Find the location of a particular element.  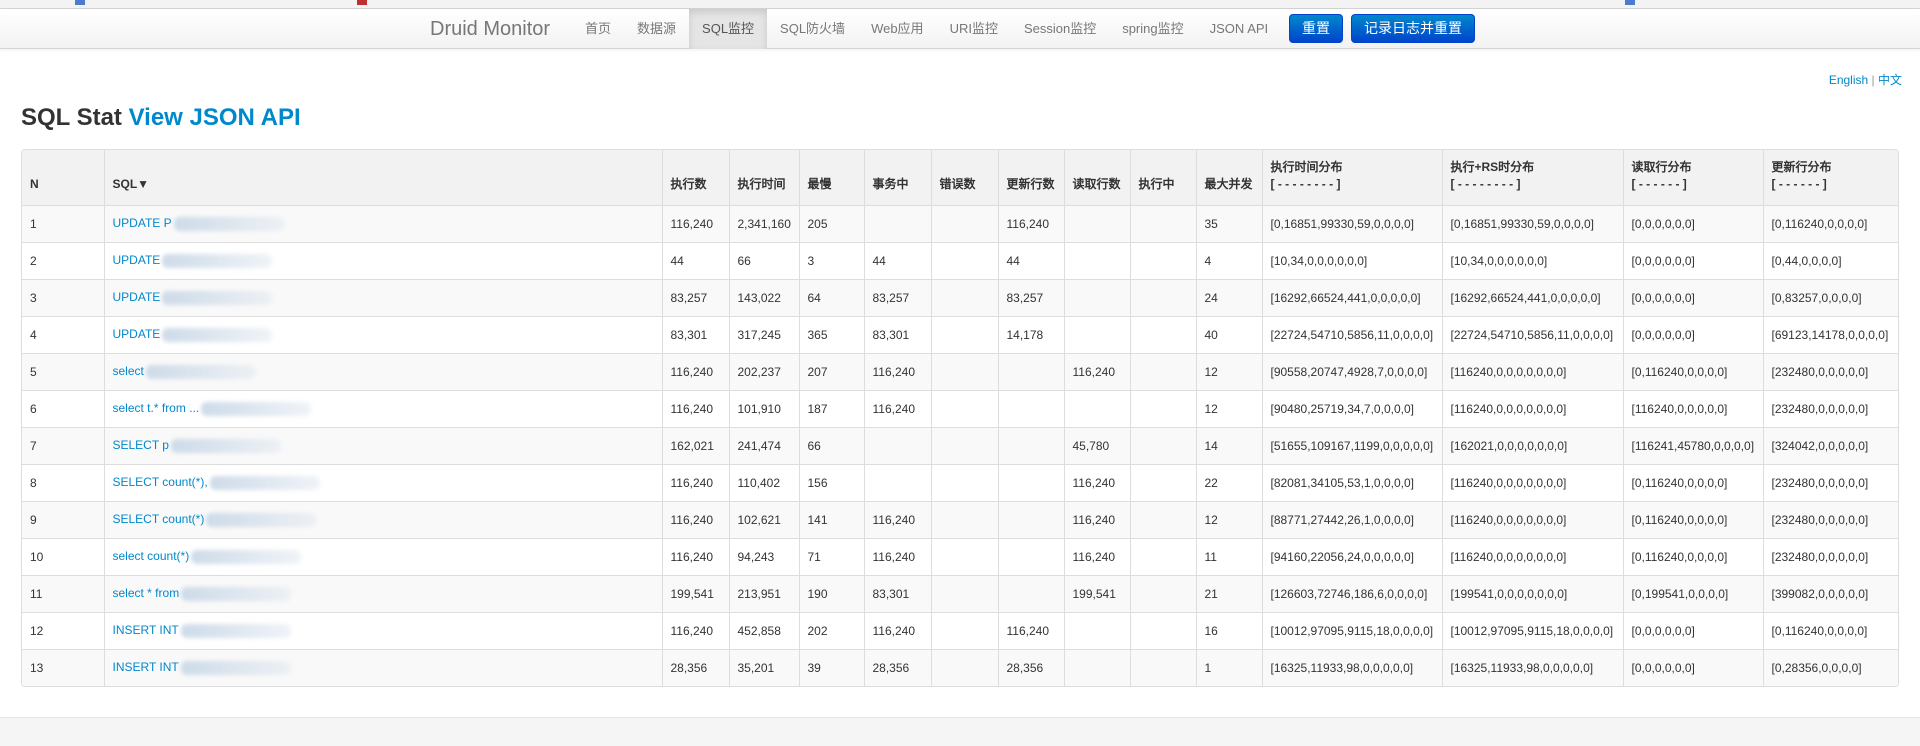

cell-slowest: 141 is located at coordinates (831, 519).